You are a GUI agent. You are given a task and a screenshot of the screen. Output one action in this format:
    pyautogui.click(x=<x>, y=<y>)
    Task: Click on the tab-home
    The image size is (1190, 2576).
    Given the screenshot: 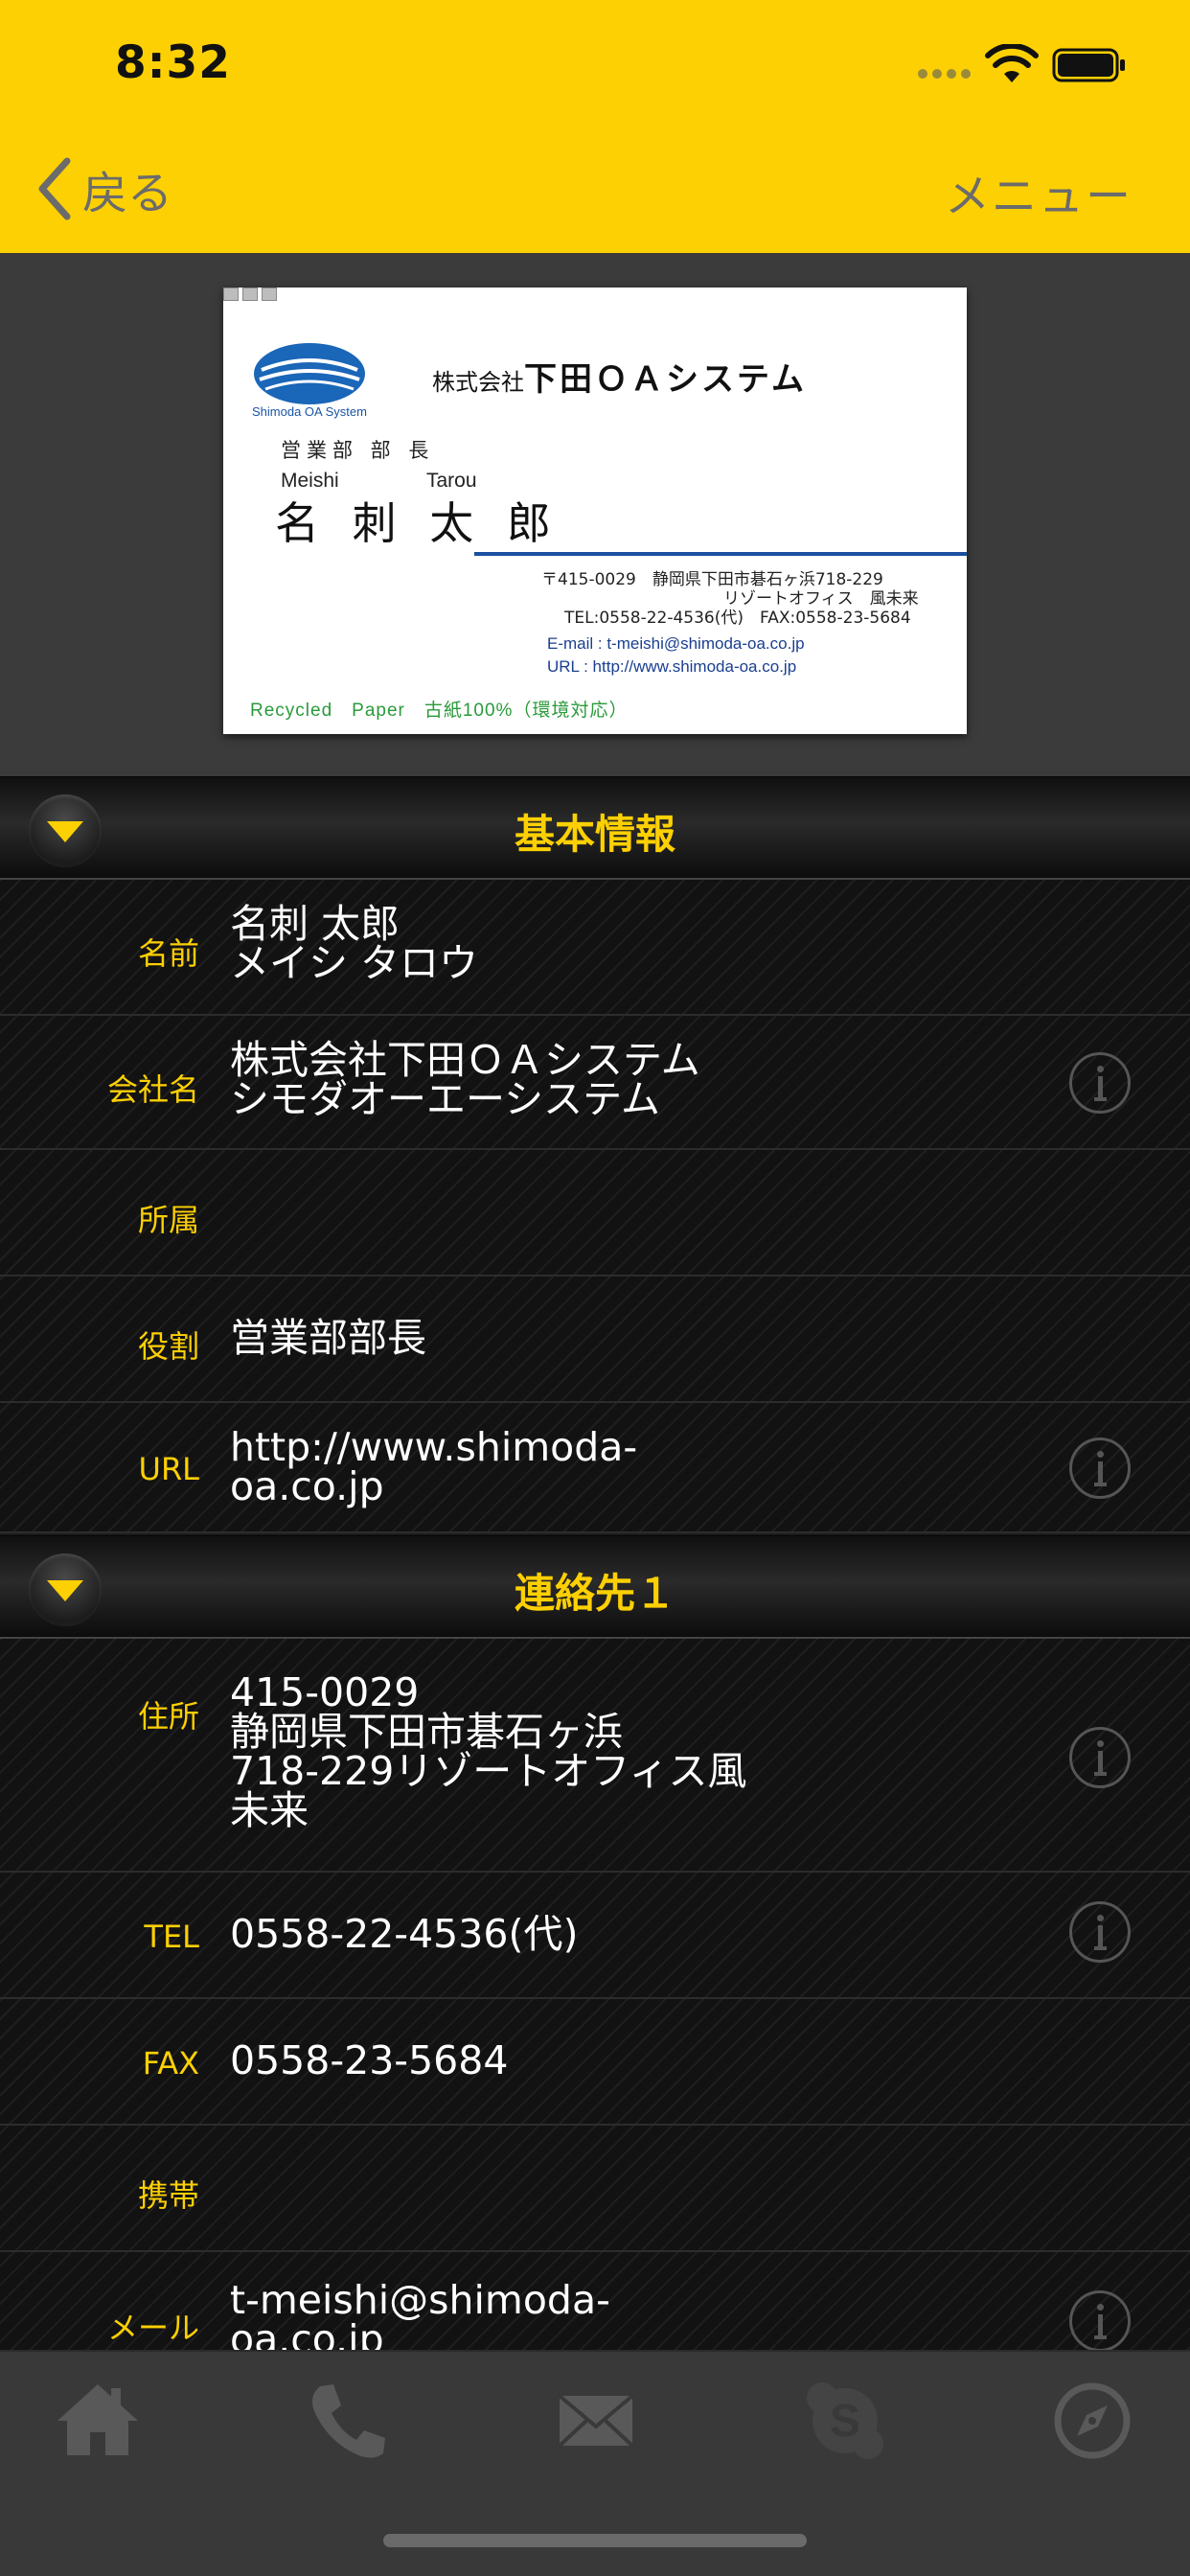 What is the action you would take?
    pyautogui.click(x=98, y=2421)
    